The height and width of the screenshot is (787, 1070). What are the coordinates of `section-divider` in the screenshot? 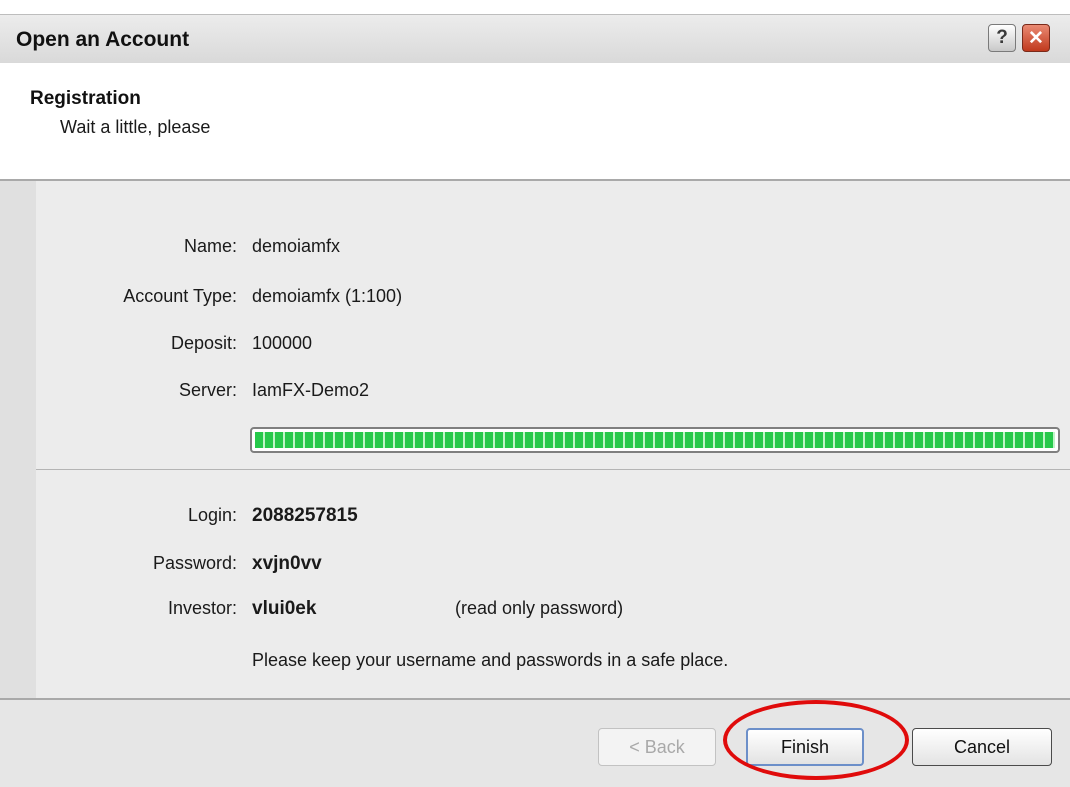 It's located at (553, 469).